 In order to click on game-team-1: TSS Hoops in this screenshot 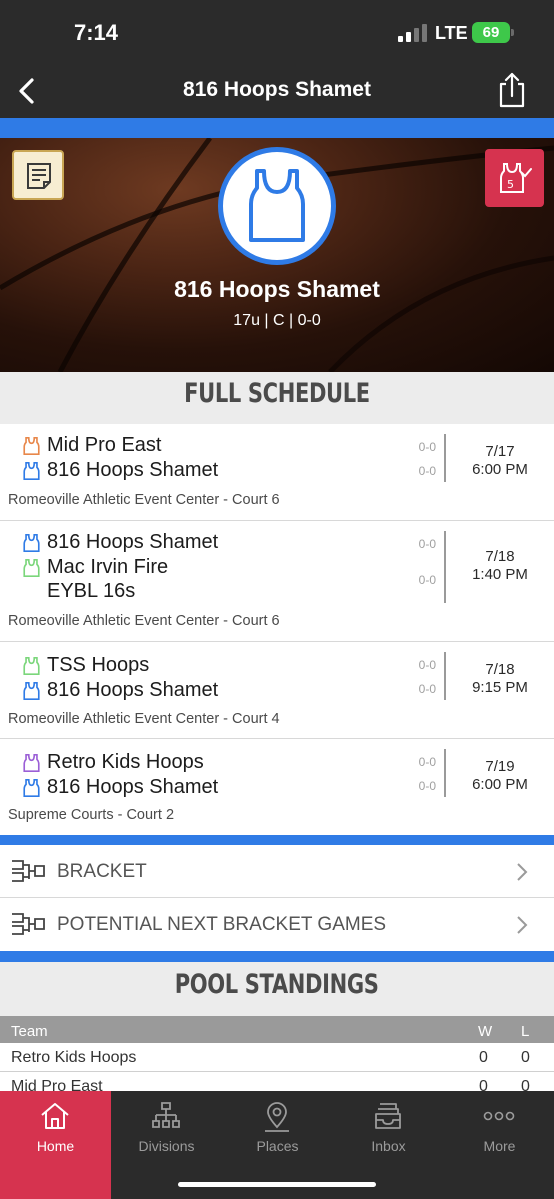, I will do `click(85, 665)`.